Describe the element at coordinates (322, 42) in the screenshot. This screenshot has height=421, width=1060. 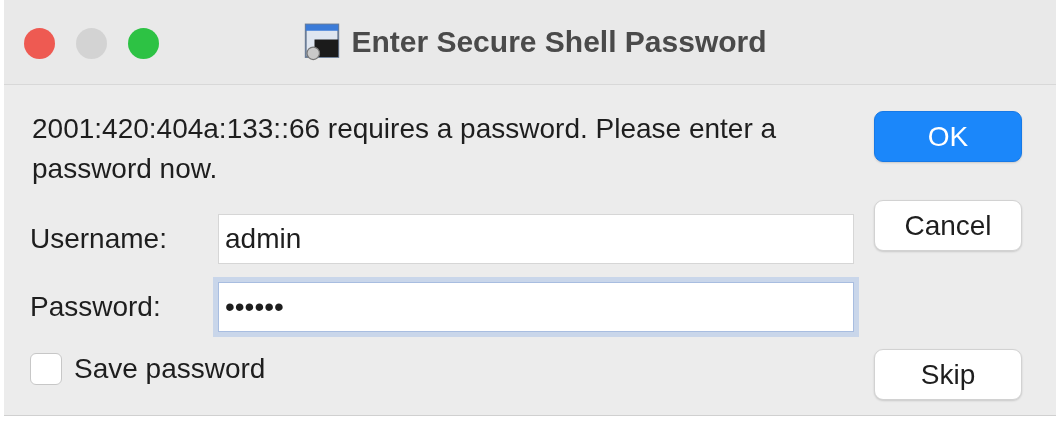
I see `terminal-window-icon` at that location.